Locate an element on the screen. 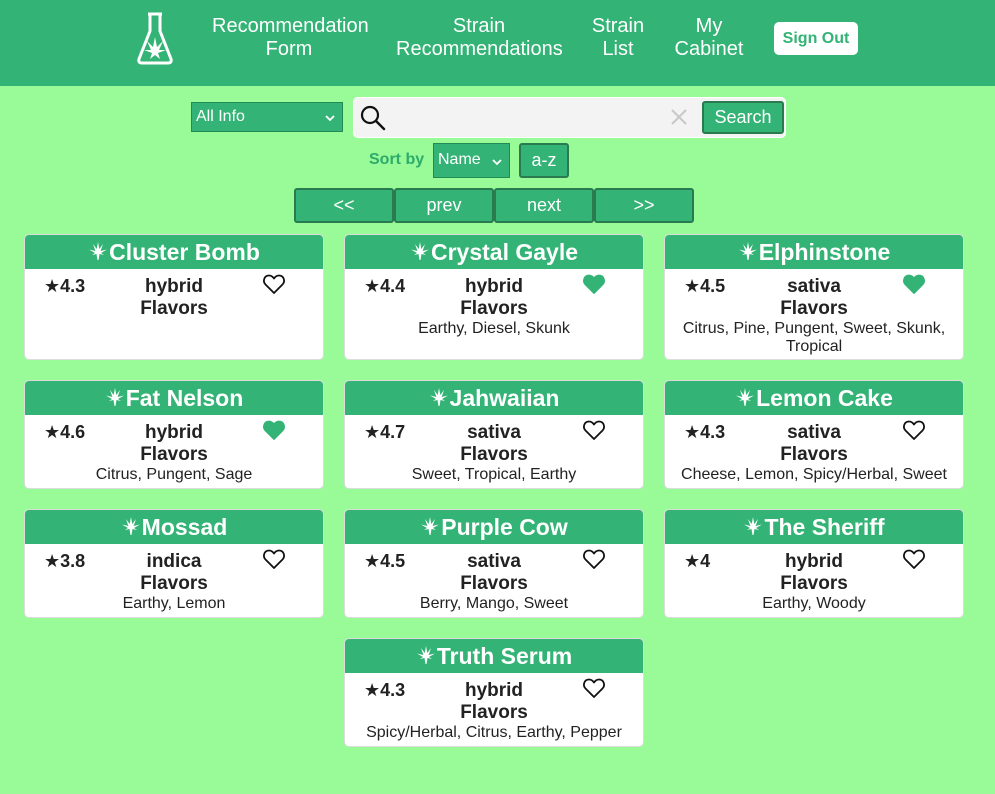 The image size is (995, 794). sort-field-select: Name is located at coordinates (471, 160).